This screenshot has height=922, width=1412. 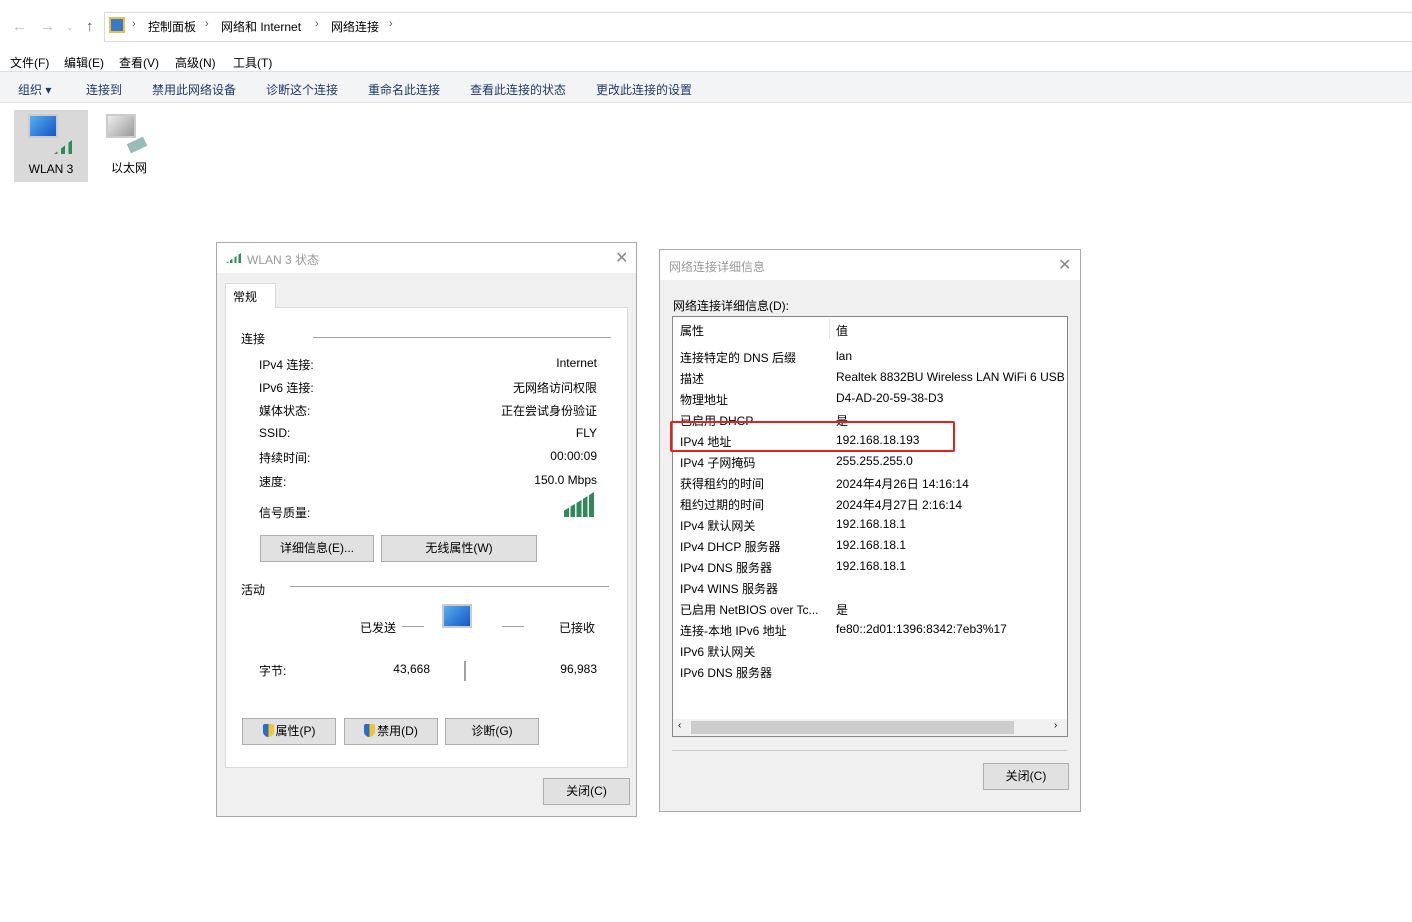 What do you see at coordinates (726, 568) in the screenshot?
I see `property-name: IPv4 DNS 服务器` at bounding box center [726, 568].